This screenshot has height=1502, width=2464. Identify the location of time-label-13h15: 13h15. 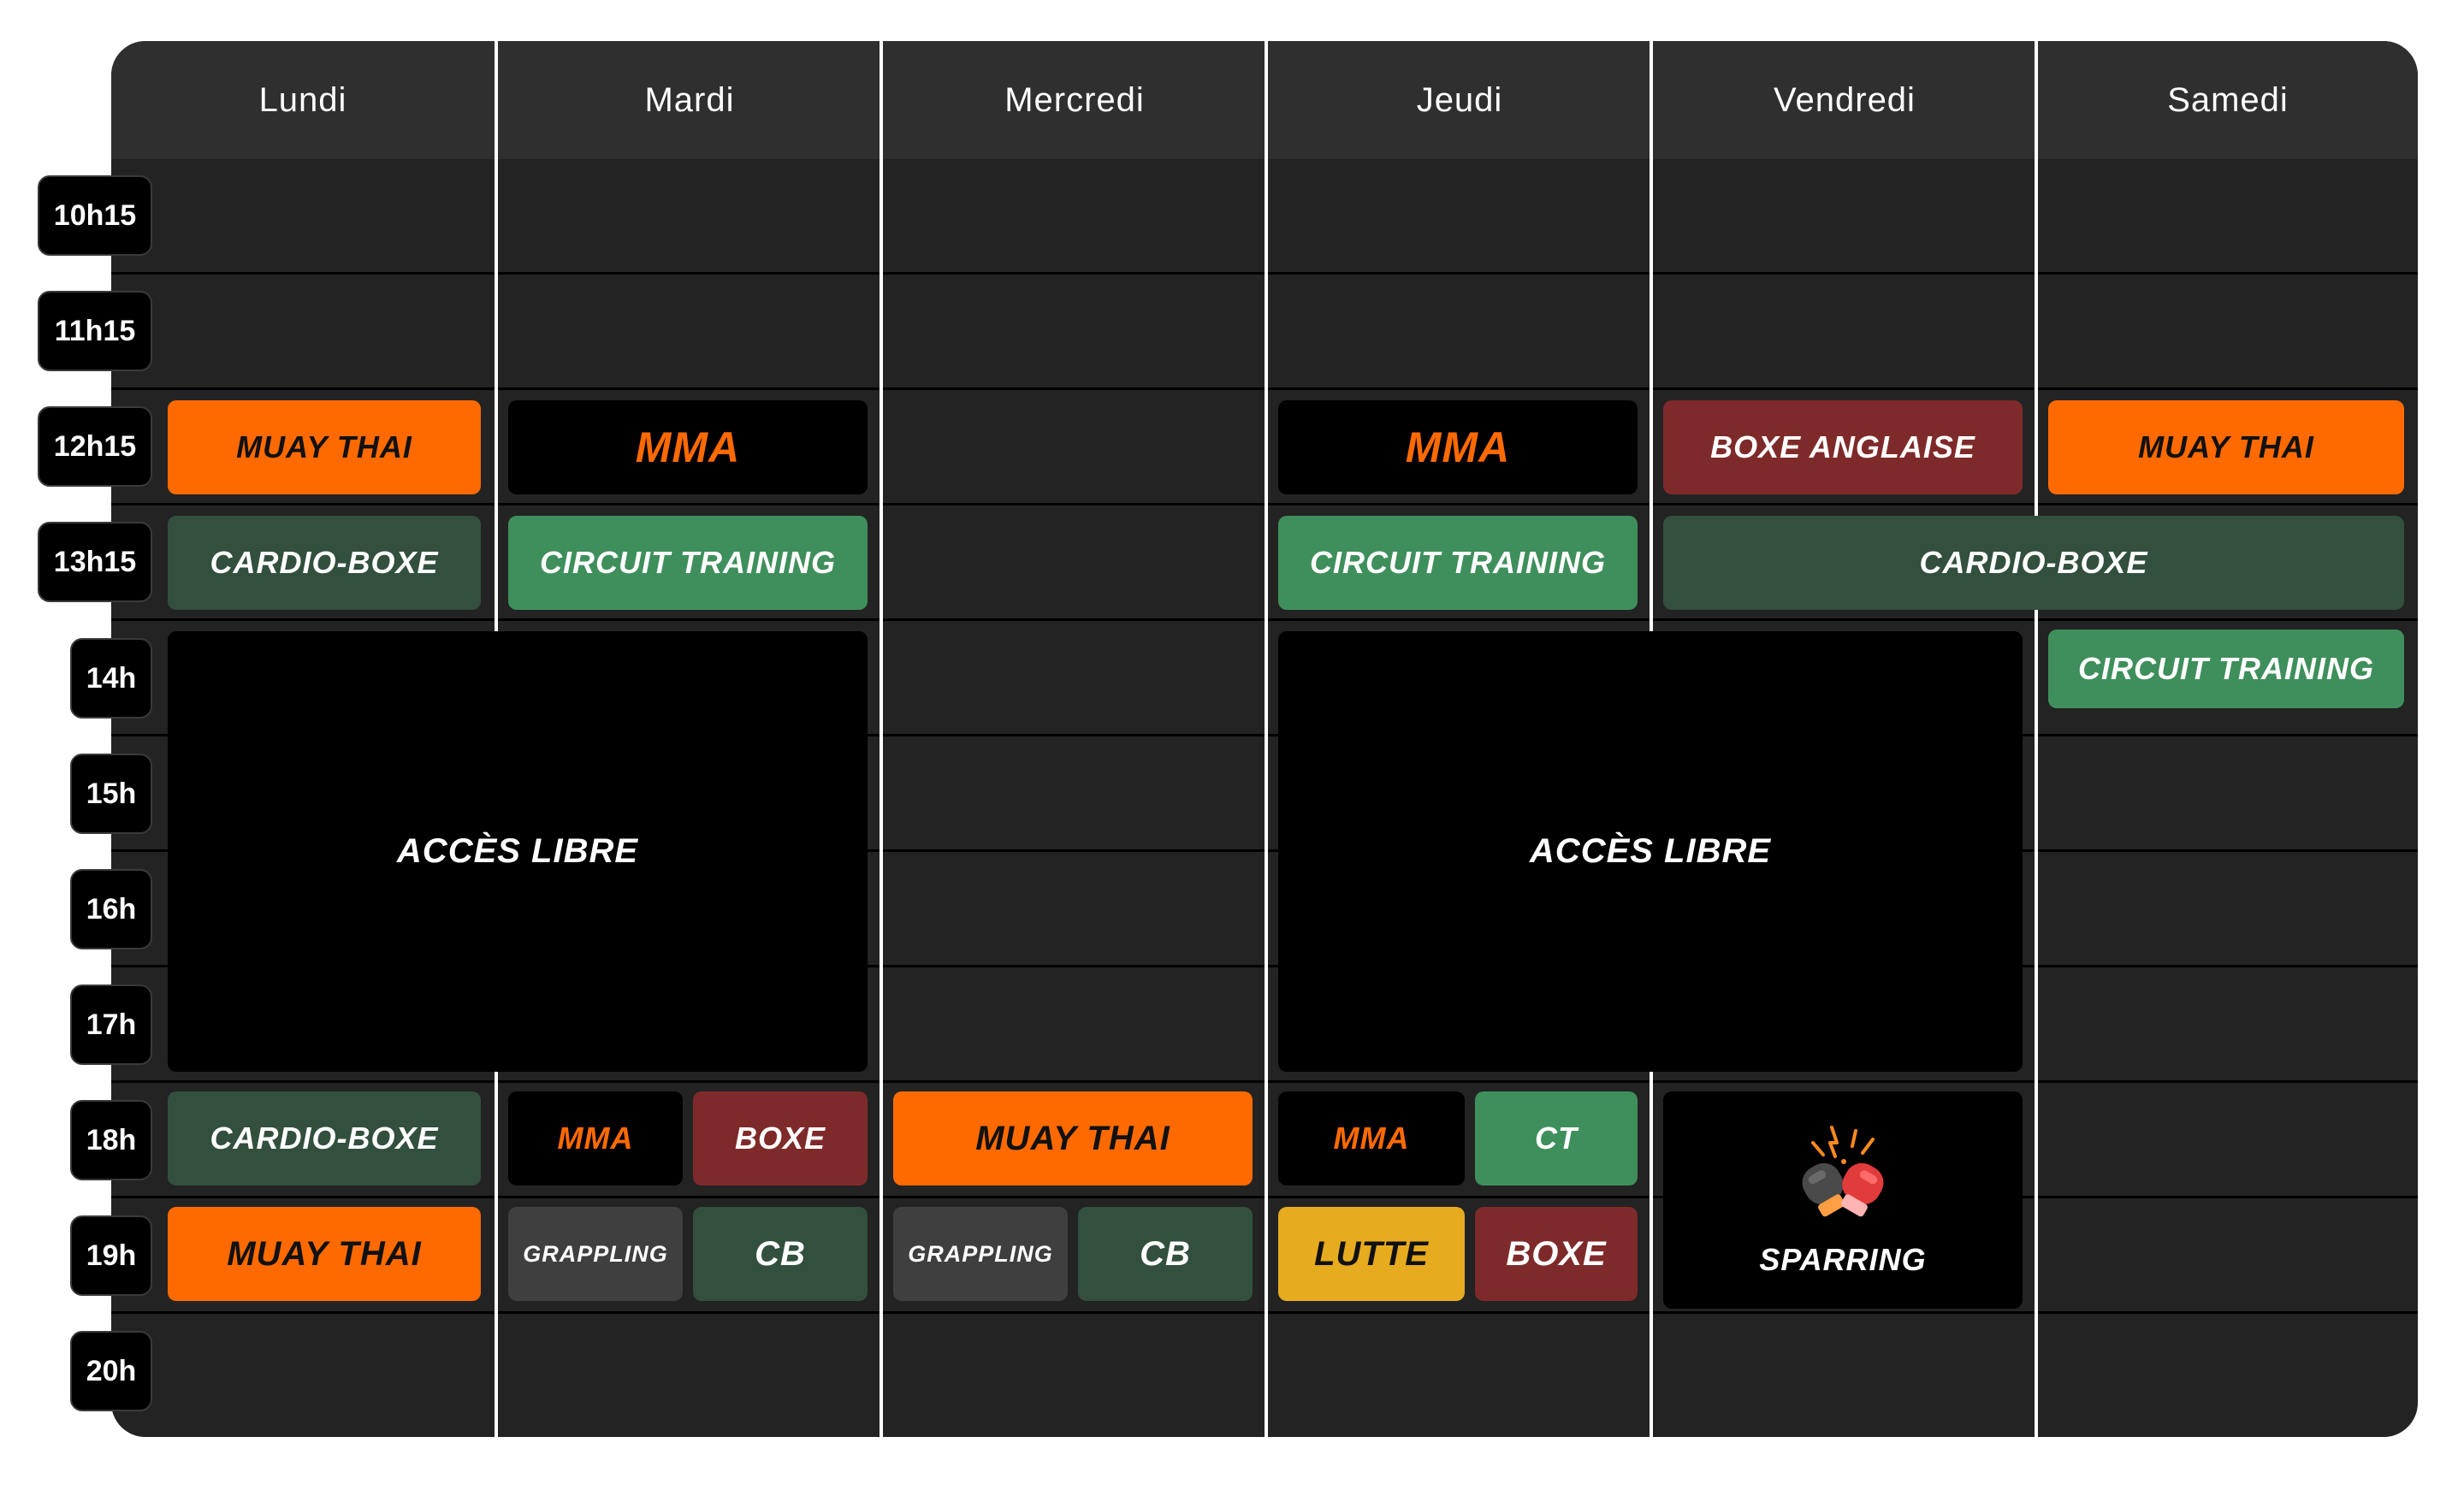
(95, 562).